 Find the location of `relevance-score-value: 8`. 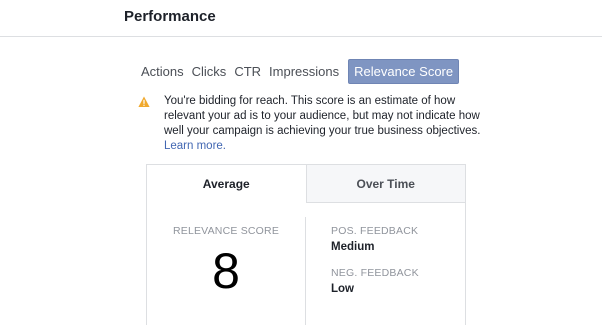

relevance-score-value: 8 is located at coordinates (226, 271).